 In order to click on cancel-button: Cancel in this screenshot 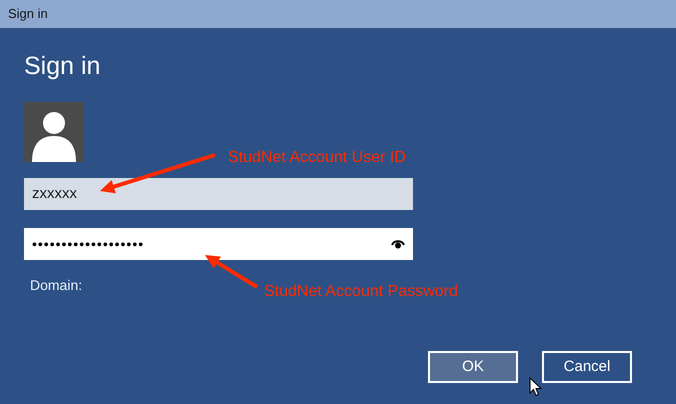, I will do `click(587, 367)`.